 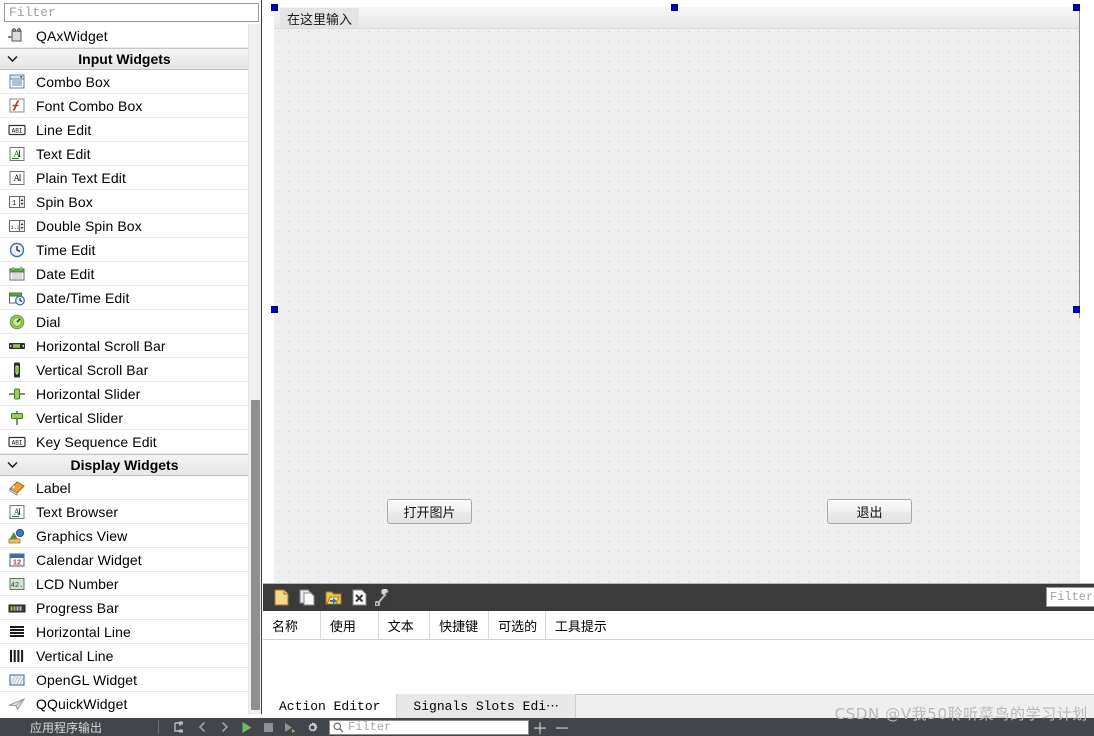 What do you see at coordinates (124, 298) in the screenshot?
I see `widget-box-item-date-time-edit: Date/Time Edit` at bounding box center [124, 298].